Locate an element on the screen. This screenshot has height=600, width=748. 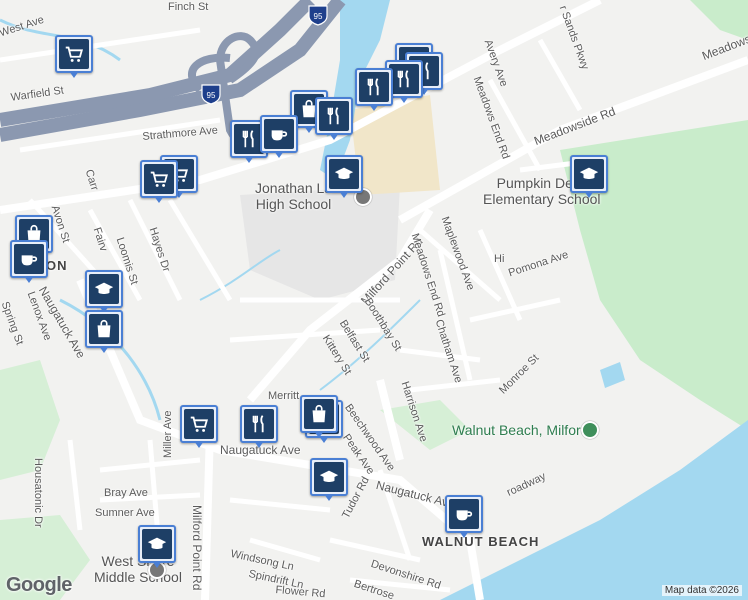
place-label-line: Middle School is located at coordinates (138, 577).